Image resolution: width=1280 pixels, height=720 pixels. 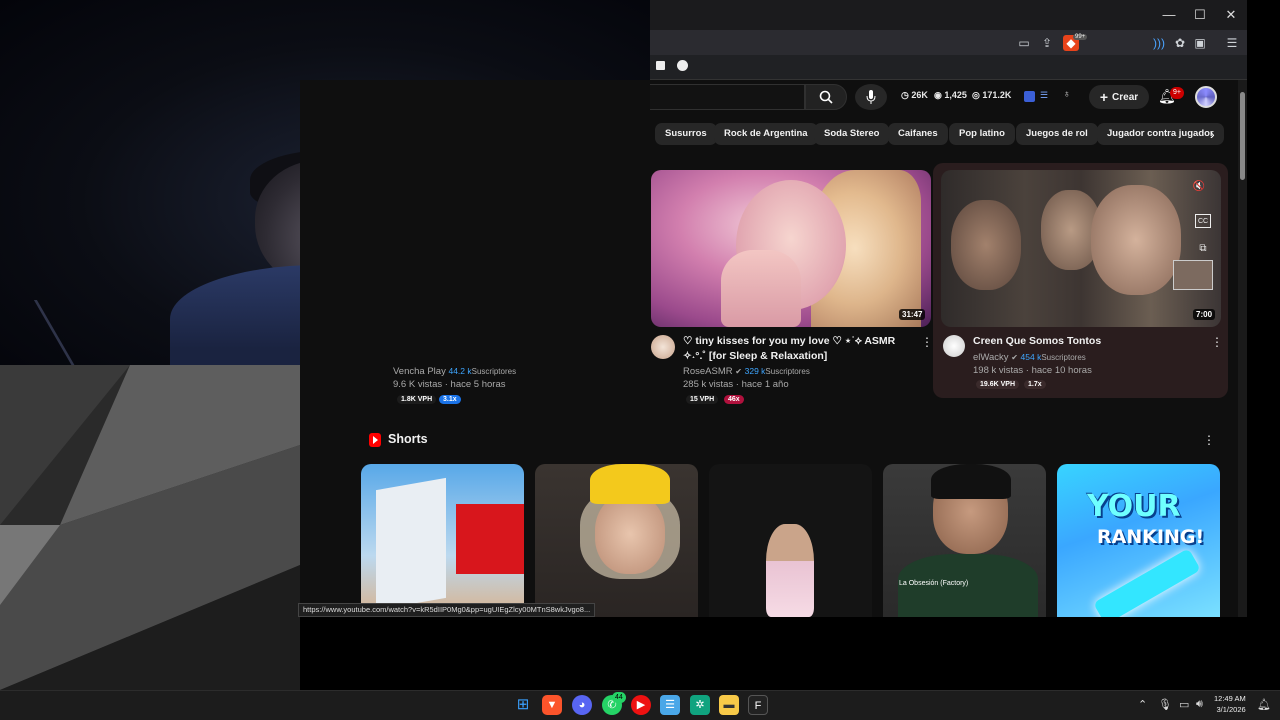 What do you see at coordinates (1206, 97) in the screenshot?
I see `avatar` at bounding box center [1206, 97].